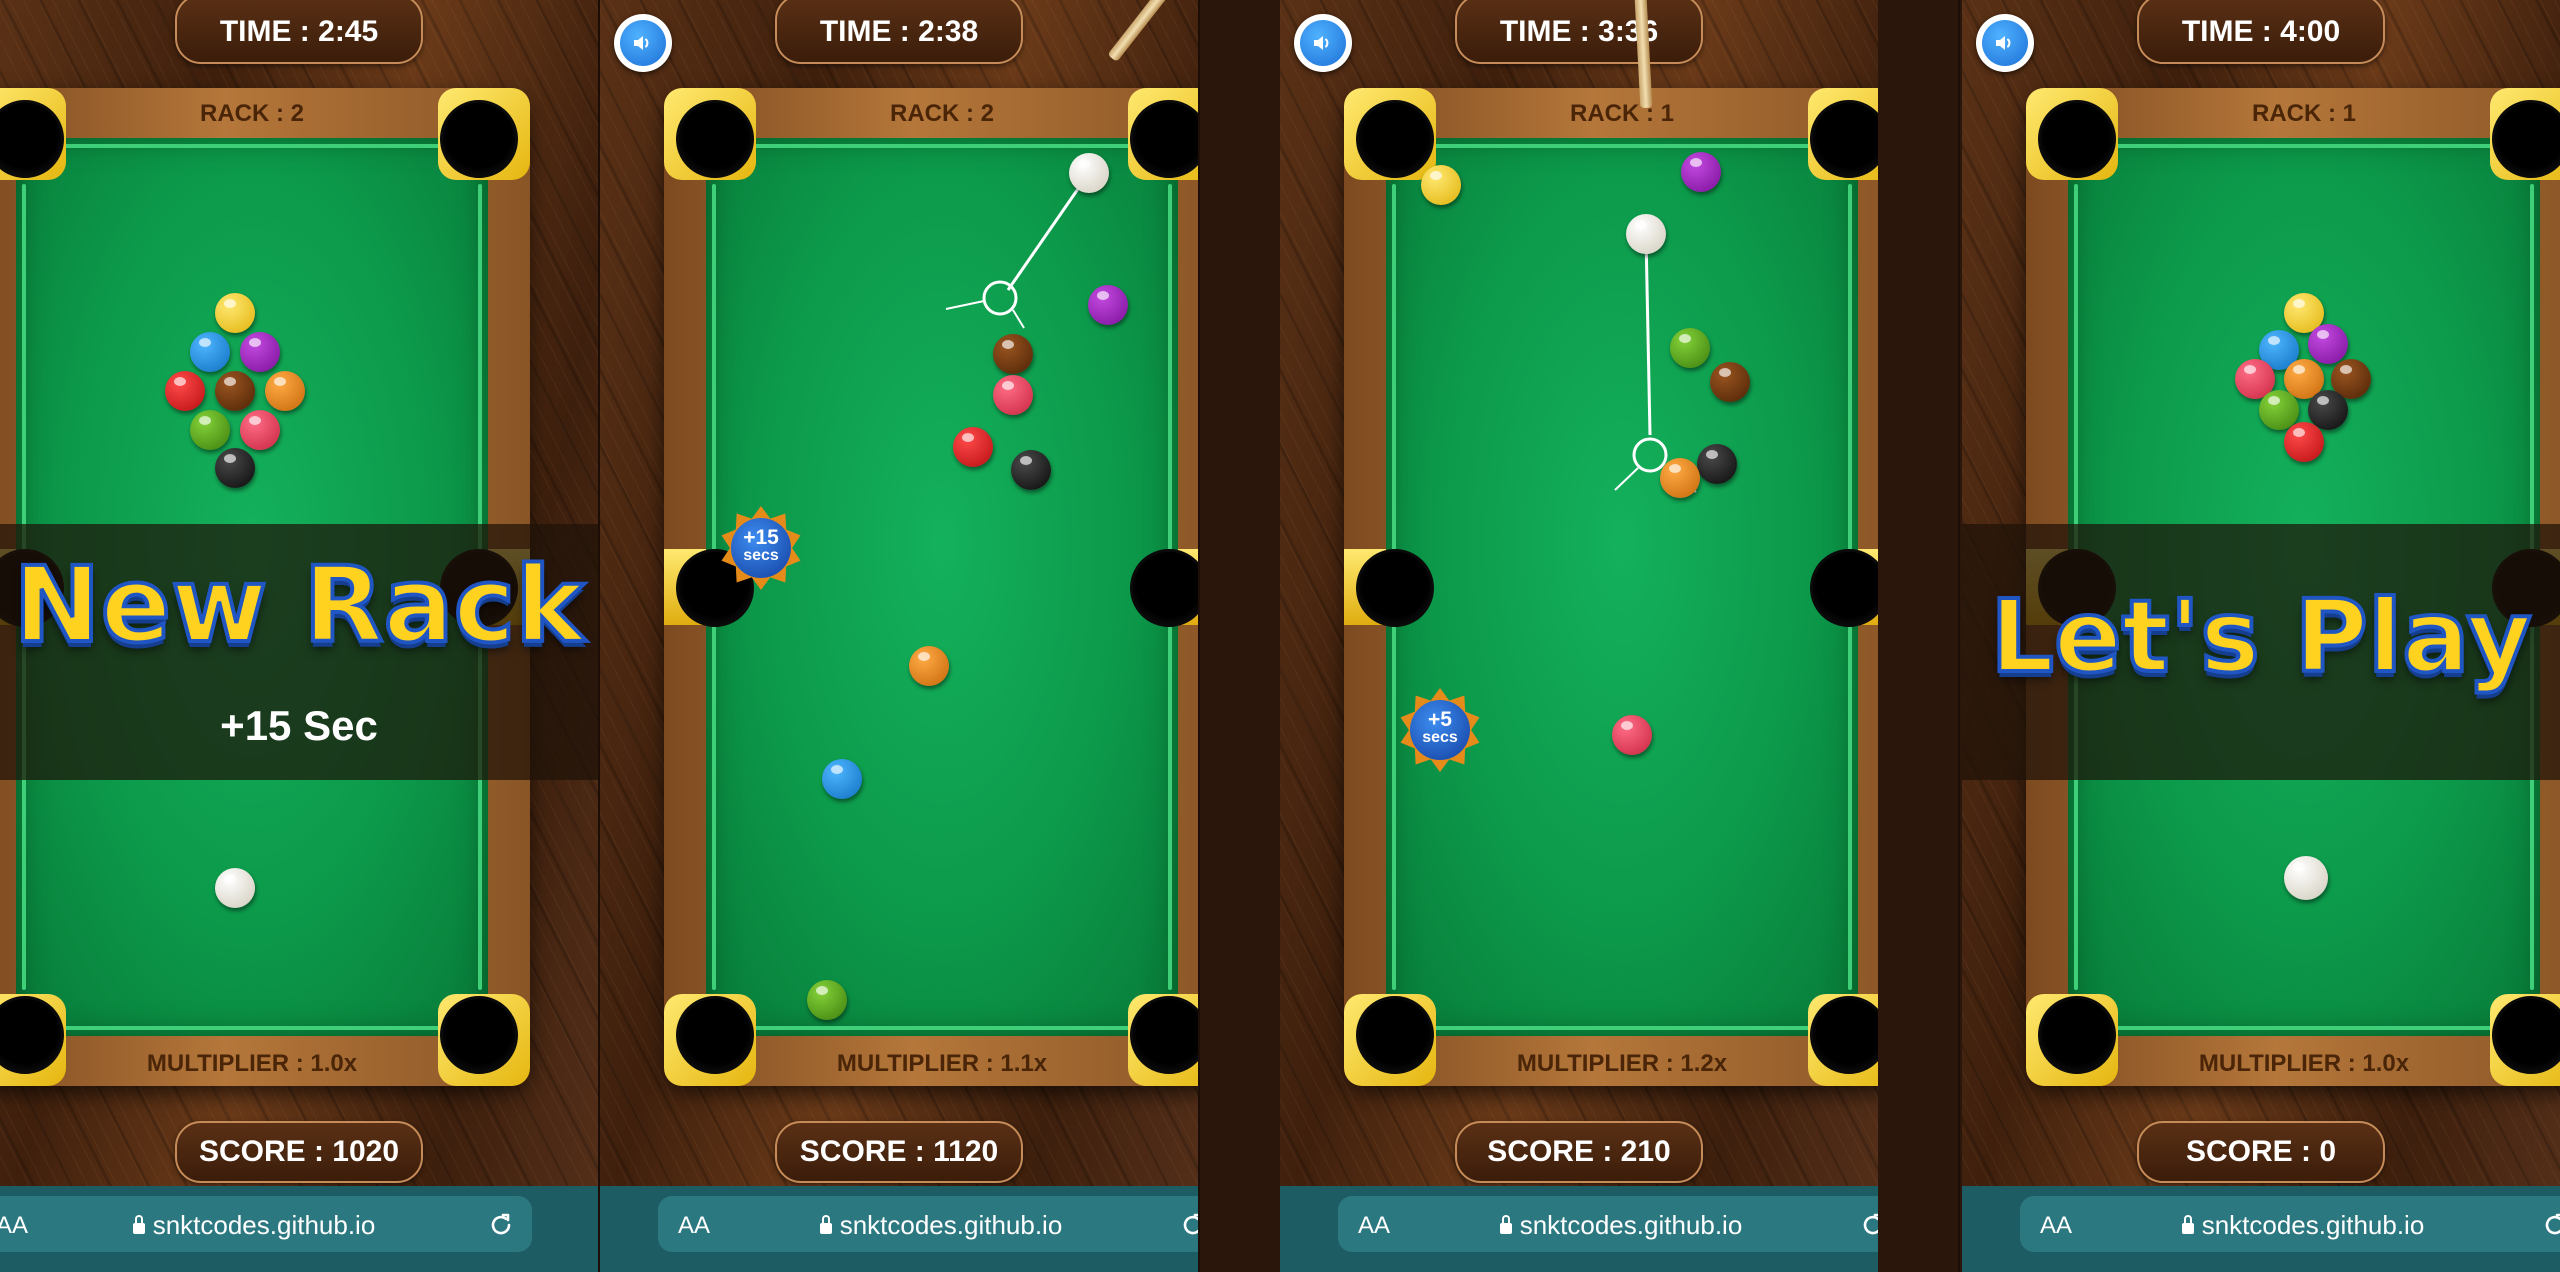  Describe the element at coordinates (1579, 1152) in the screenshot. I see `score-display: SCORE : 210` at that location.